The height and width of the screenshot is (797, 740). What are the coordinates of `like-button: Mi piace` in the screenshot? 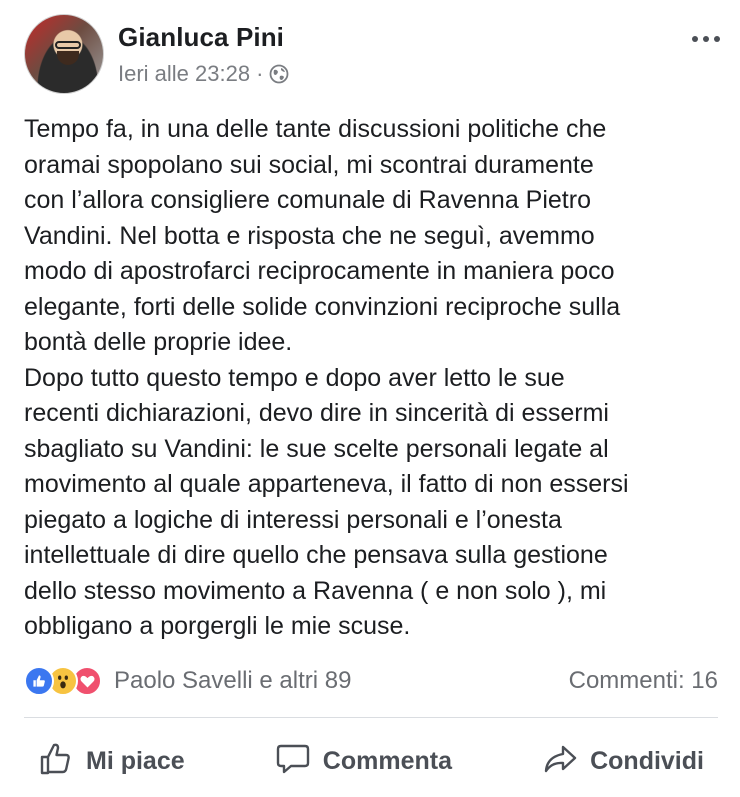 It's located at (111, 761).